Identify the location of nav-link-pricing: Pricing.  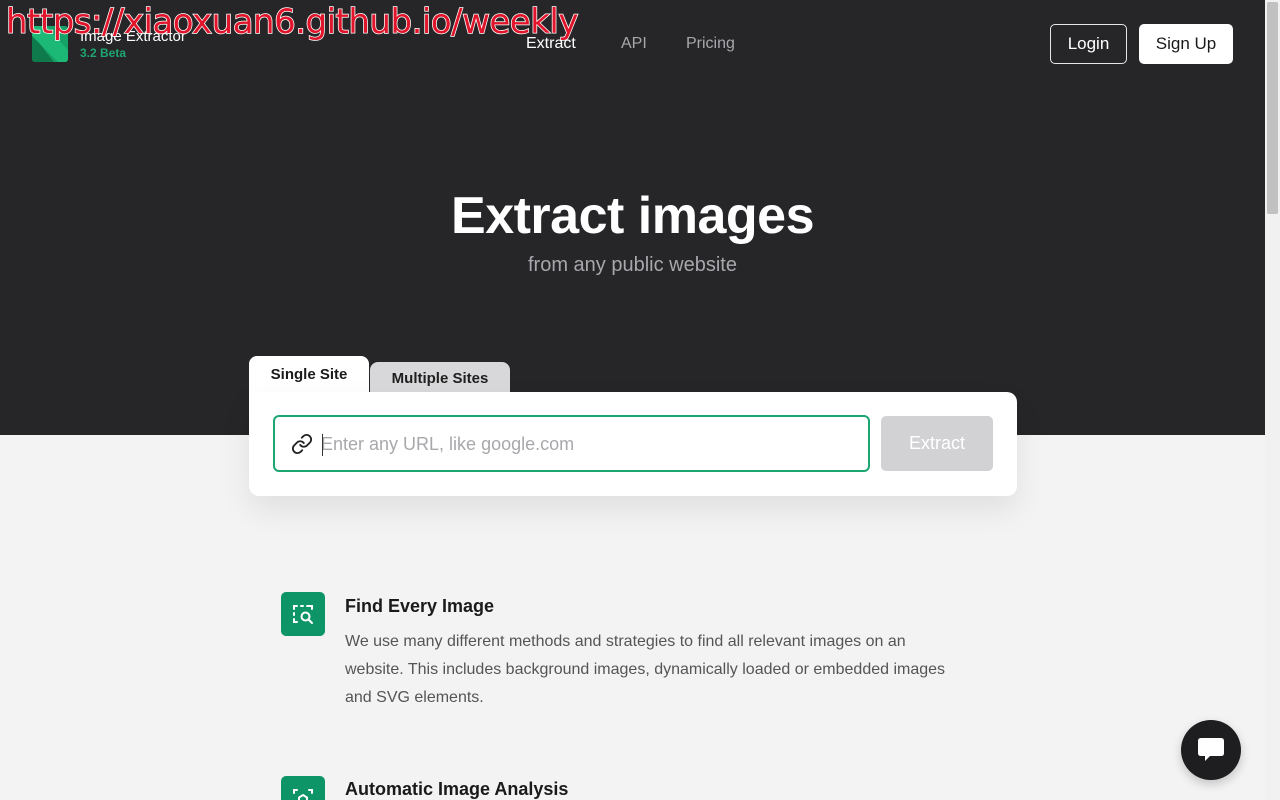
(710, 44).